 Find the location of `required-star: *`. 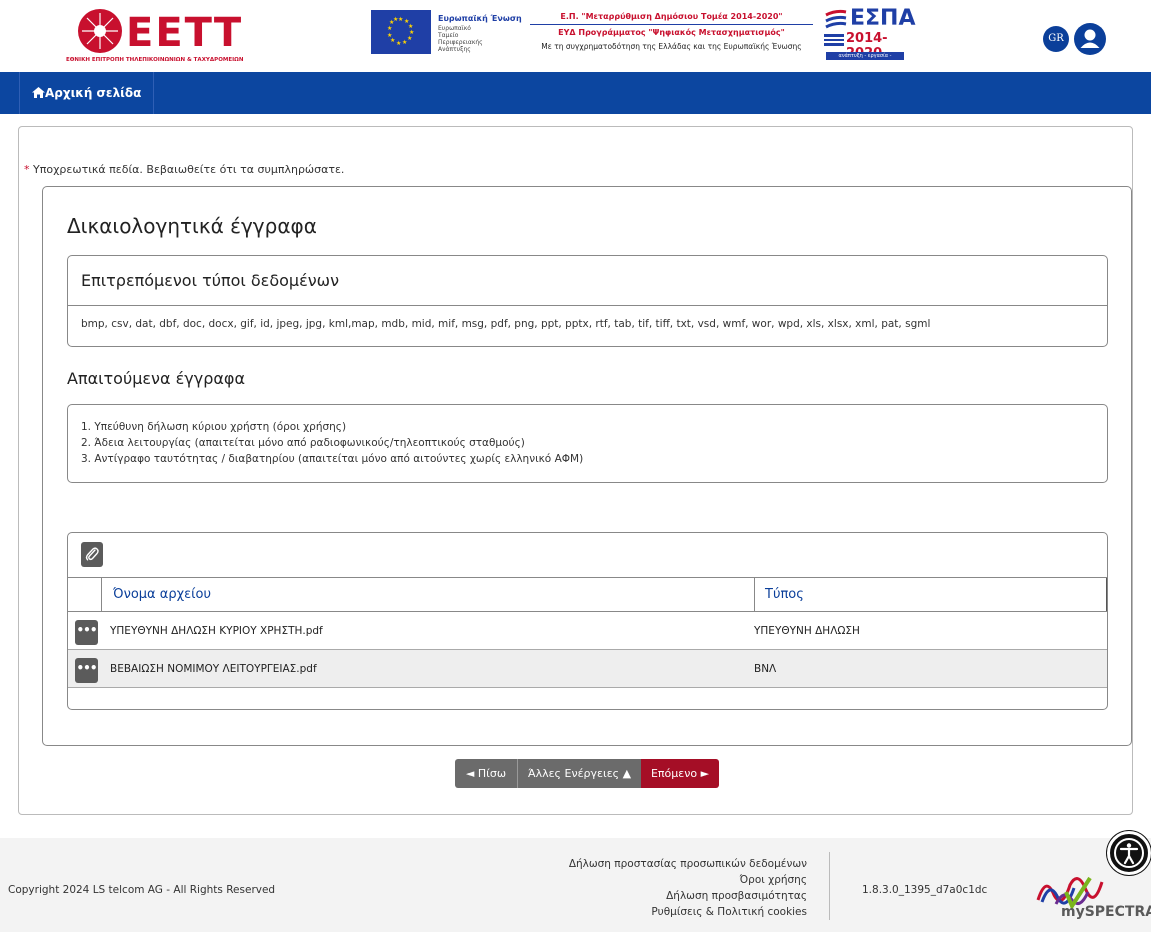

required-star: * is located at coordinates (27, 169).